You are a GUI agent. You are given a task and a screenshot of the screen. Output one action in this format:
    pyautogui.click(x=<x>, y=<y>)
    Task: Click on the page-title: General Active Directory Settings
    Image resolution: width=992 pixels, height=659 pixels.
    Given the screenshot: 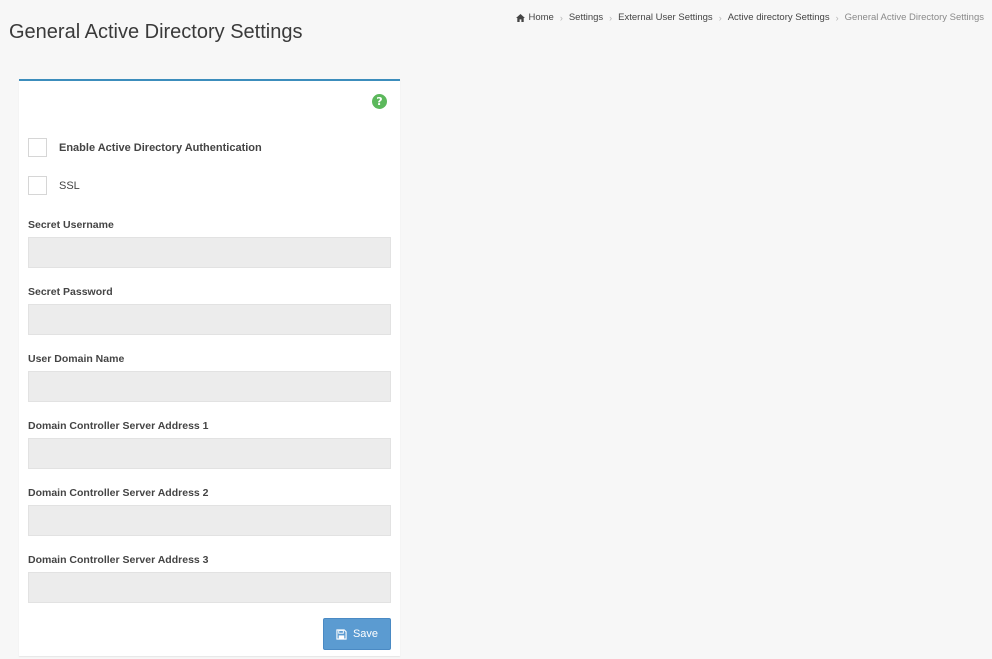 What is the action you would take?
    pyautogui.click(x=156, y=32)
    